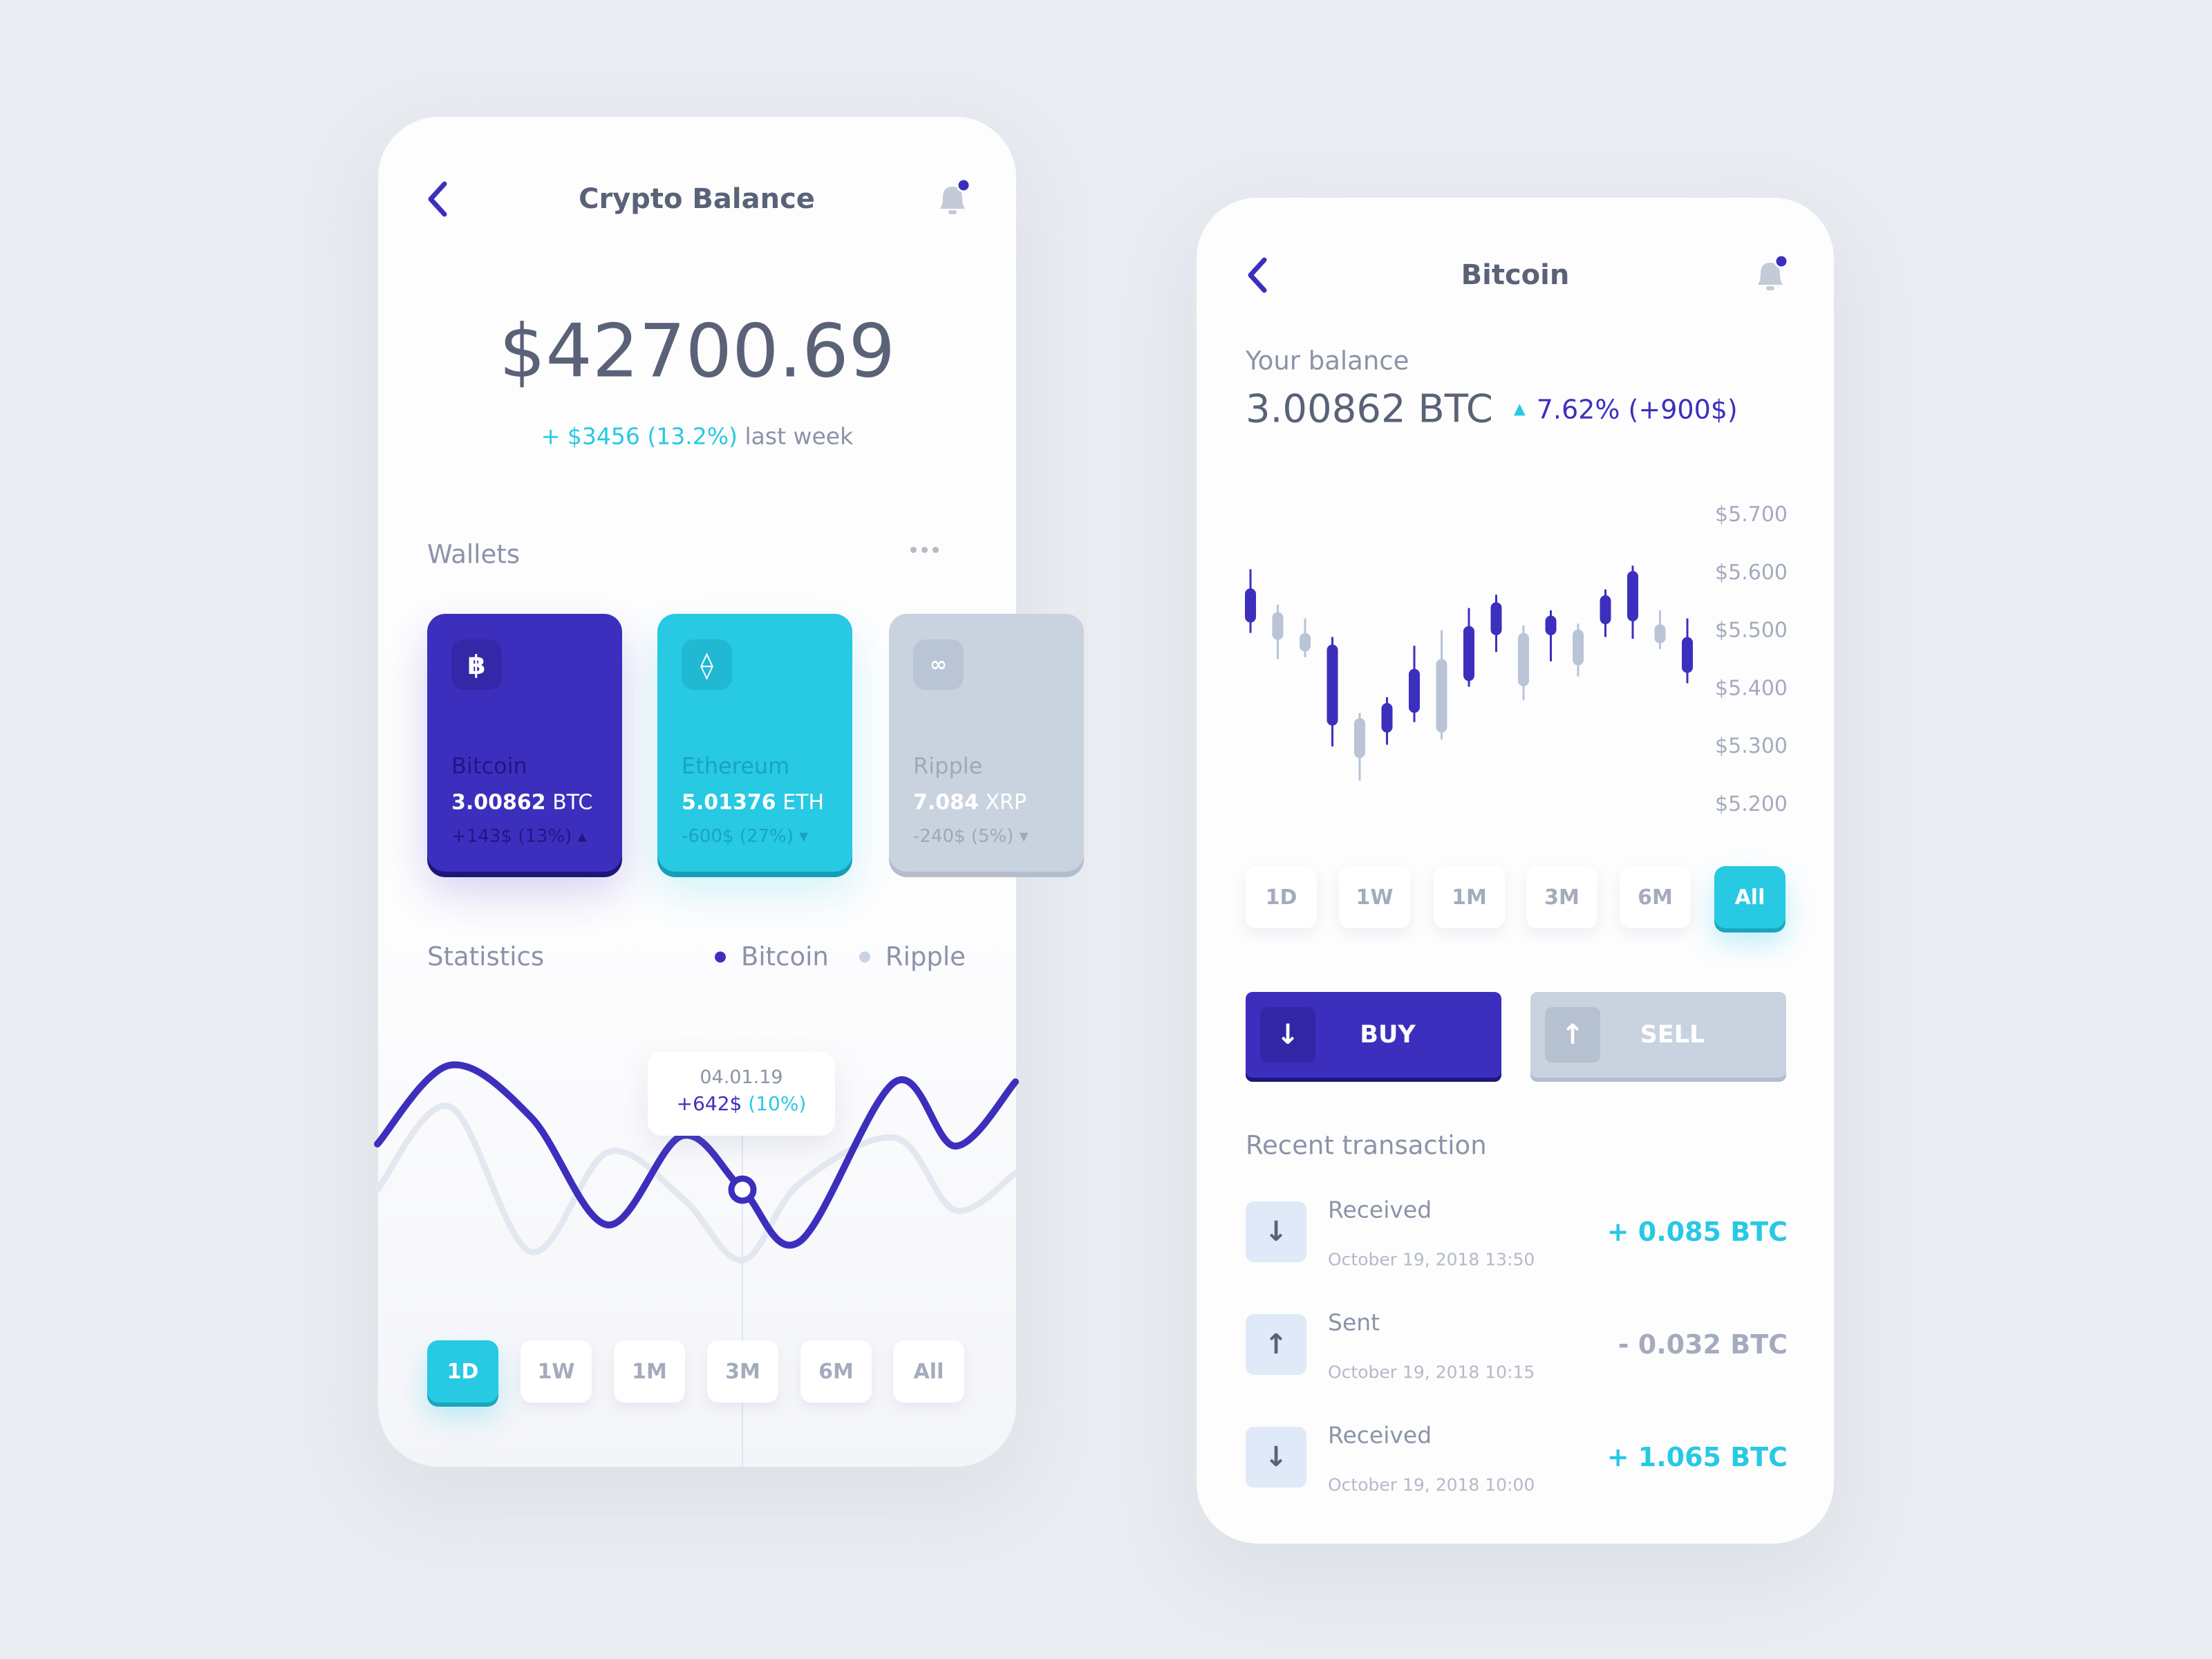 The width and height of the screenshot is (2212, 1659). What do you see at coordinates (1276, 1344) in the screenshot?
I see `arrow-up-icon: ↑` at bounding box center [1276, 1344].